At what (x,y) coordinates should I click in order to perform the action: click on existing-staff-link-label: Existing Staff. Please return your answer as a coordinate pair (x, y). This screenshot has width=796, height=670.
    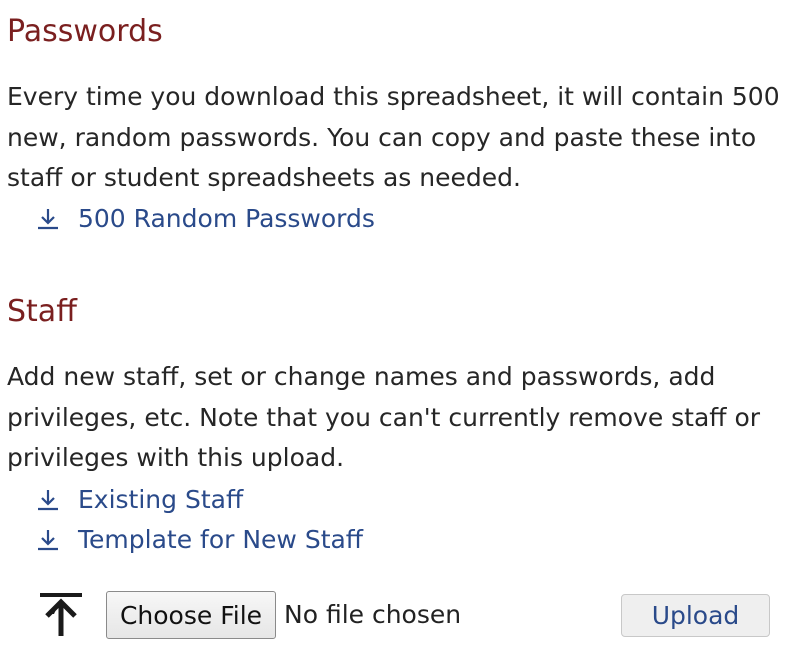
    Looking at the image, I should click on (161, 499).